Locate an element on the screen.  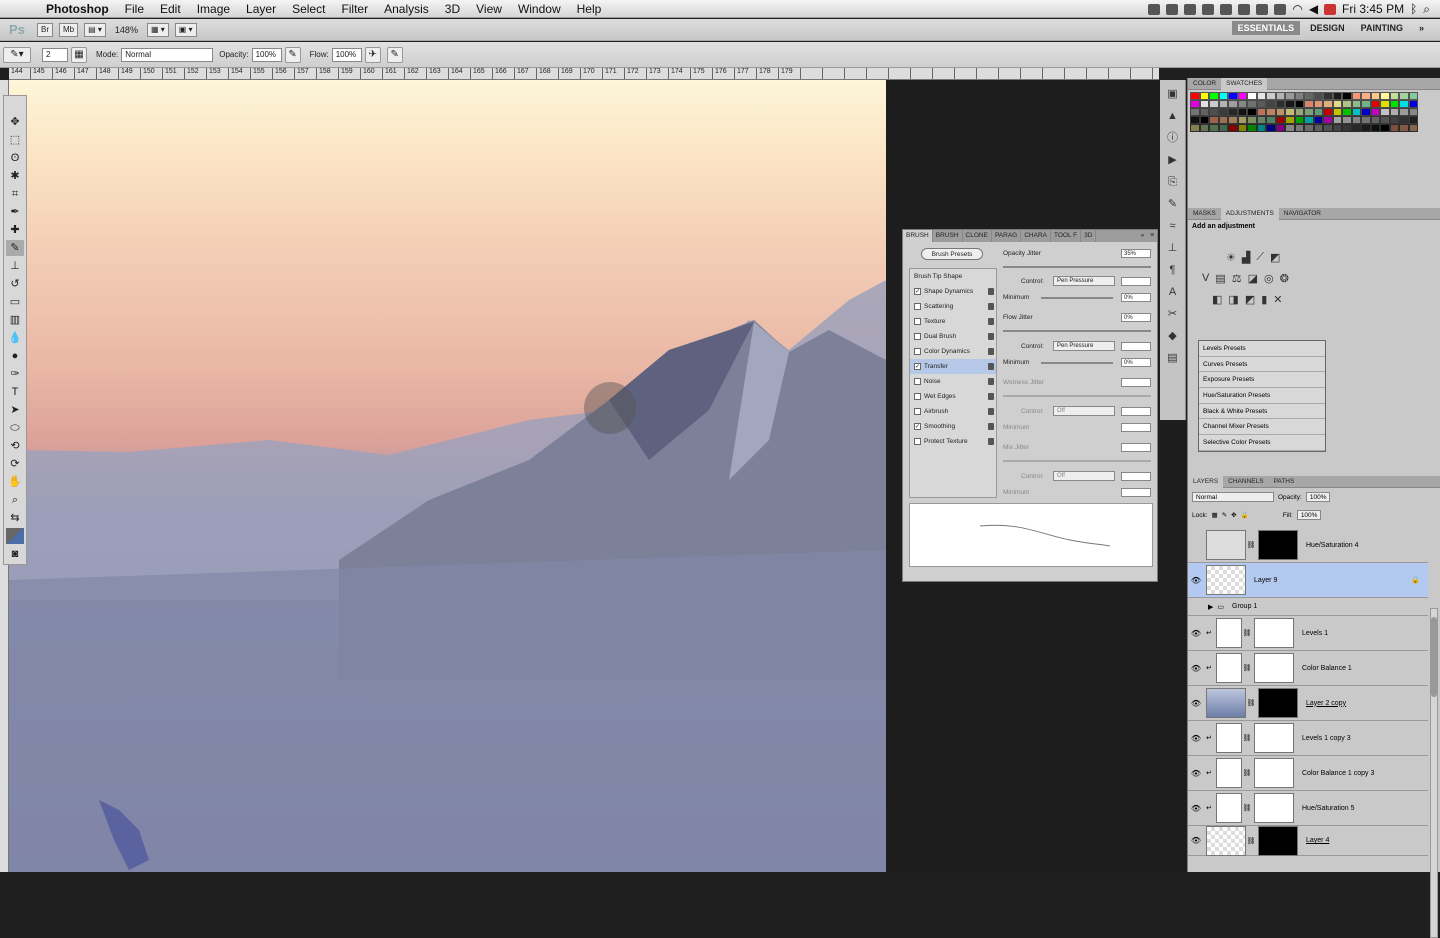
pen-tool-icon: ✑ is located at coordinates (15, 374).